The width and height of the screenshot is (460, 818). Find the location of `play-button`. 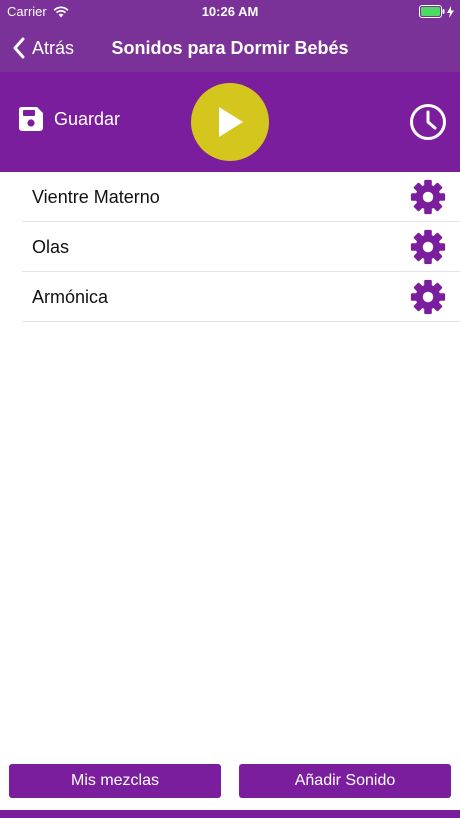

play-button is located at coordinates (230, 122).